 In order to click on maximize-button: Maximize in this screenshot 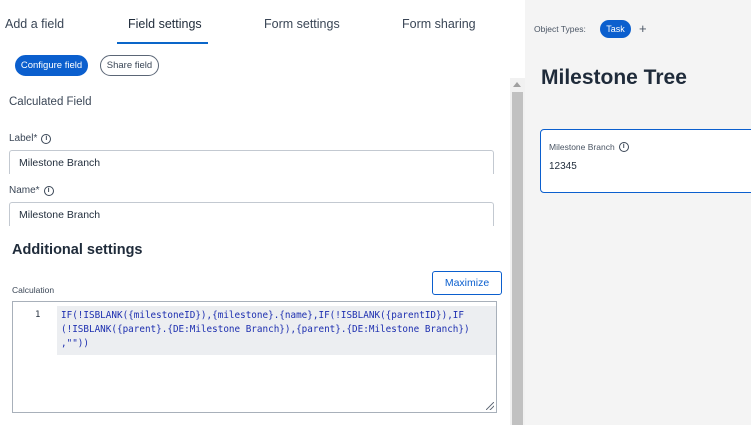, I will do `click(467, 283)`.